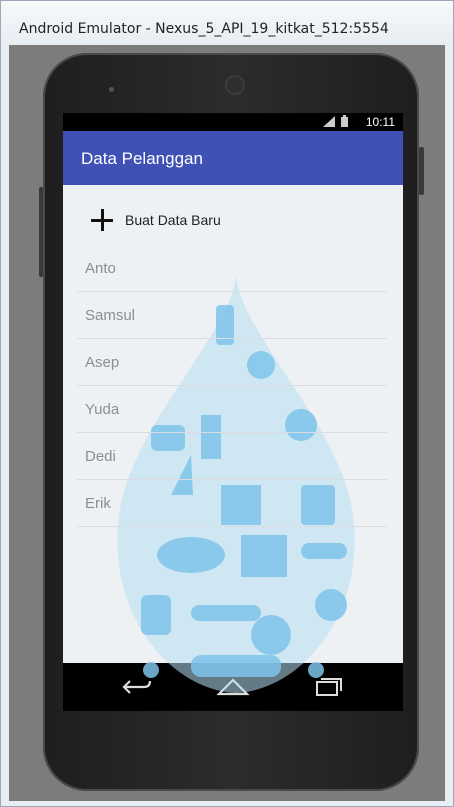 Image resolution: width=454 pixels, height=807 pixels. Describe the element at coordinates (233, 122) in the screenshot. I see `status-bar: 10:11` at that location.